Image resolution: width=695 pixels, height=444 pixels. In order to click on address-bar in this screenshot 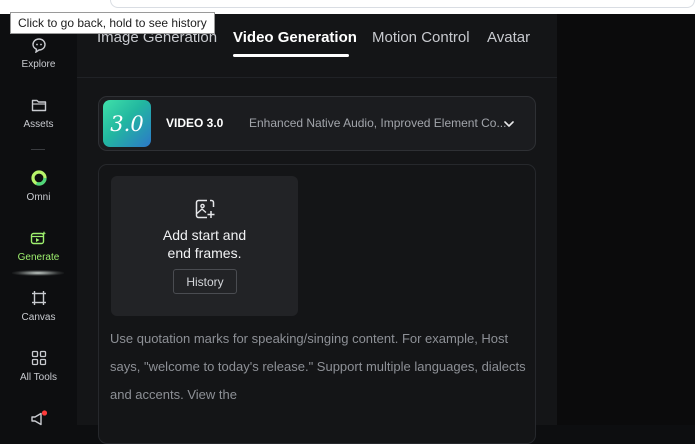, I will do `click(402, 4)`.